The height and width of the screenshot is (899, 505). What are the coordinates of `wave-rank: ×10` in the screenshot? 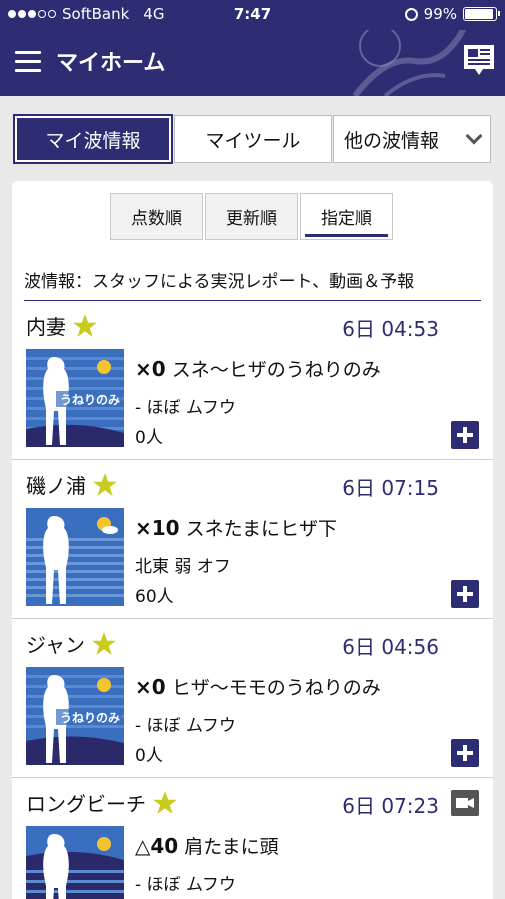 It's located at (157, 528).